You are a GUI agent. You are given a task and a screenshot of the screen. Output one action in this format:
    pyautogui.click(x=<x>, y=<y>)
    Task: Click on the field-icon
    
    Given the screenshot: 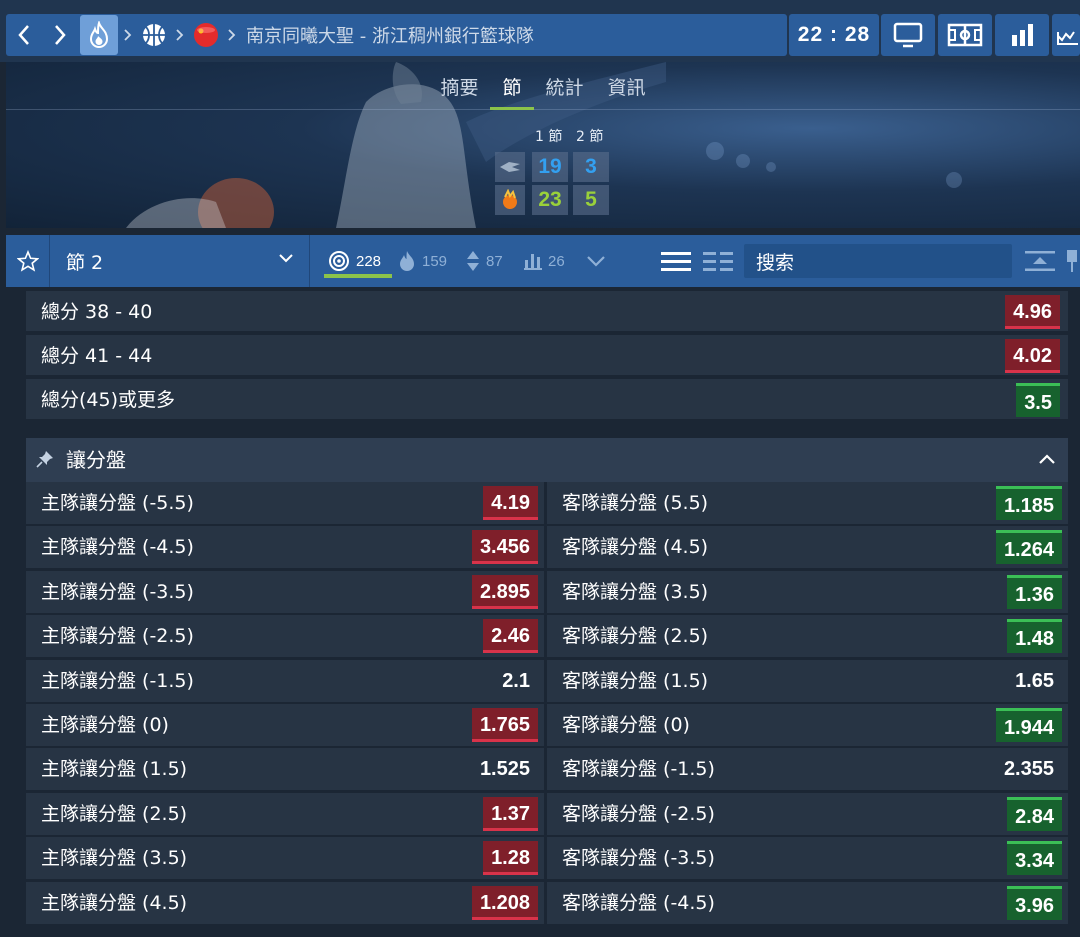 What is the action you would take?
    pyautogui.click(x=965, y=35)
    